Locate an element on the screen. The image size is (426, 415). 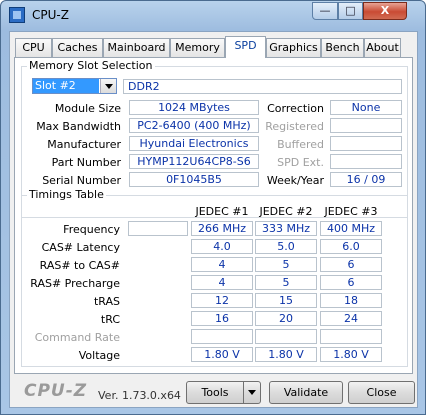
correction-value: None is located at coordinates (366, 107).